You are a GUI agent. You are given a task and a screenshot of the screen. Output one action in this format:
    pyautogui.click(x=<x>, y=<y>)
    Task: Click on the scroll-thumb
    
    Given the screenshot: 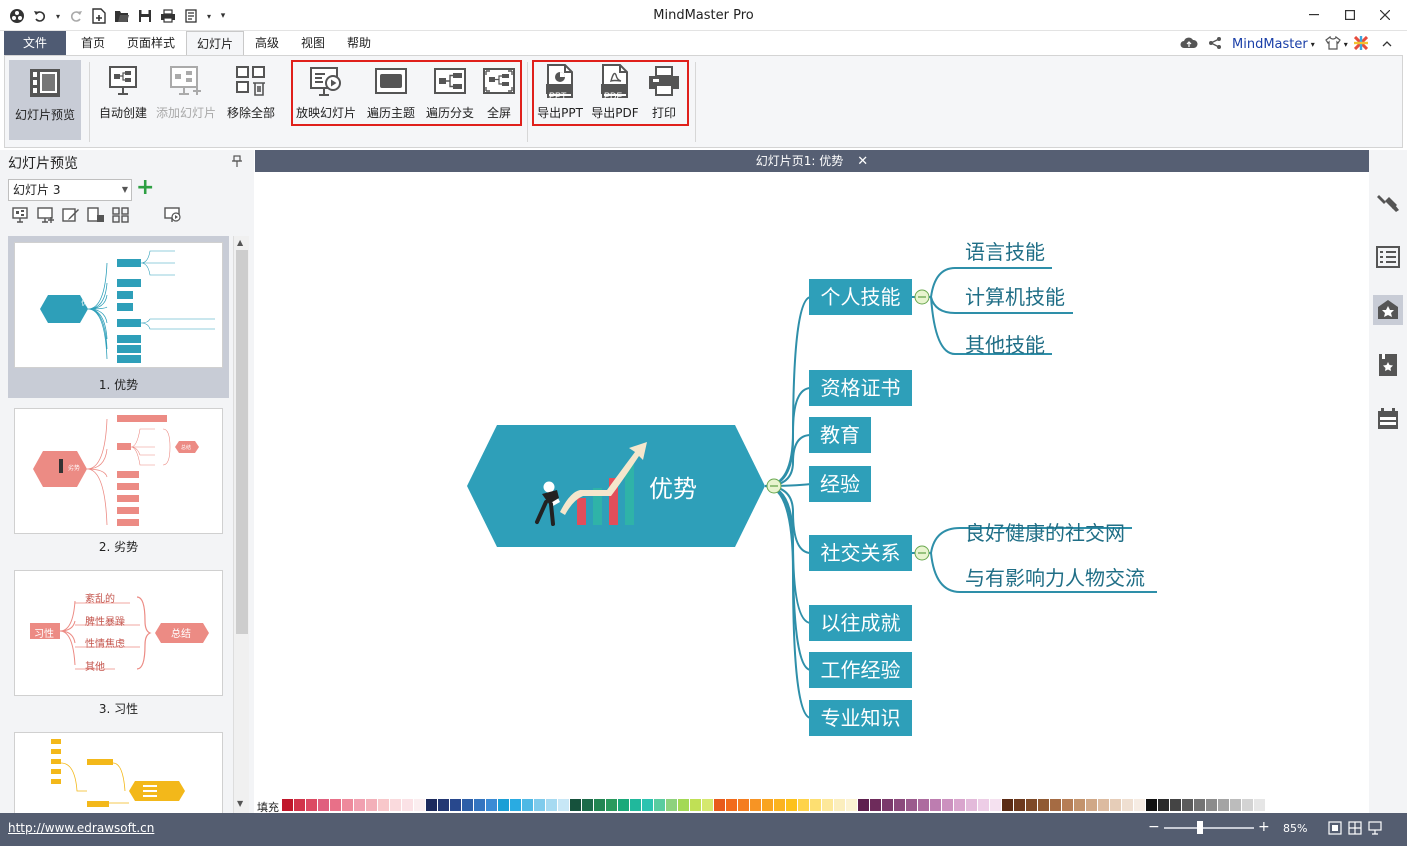 What is the action you would take?
    pyautogui.click(x=242, y=442)
    